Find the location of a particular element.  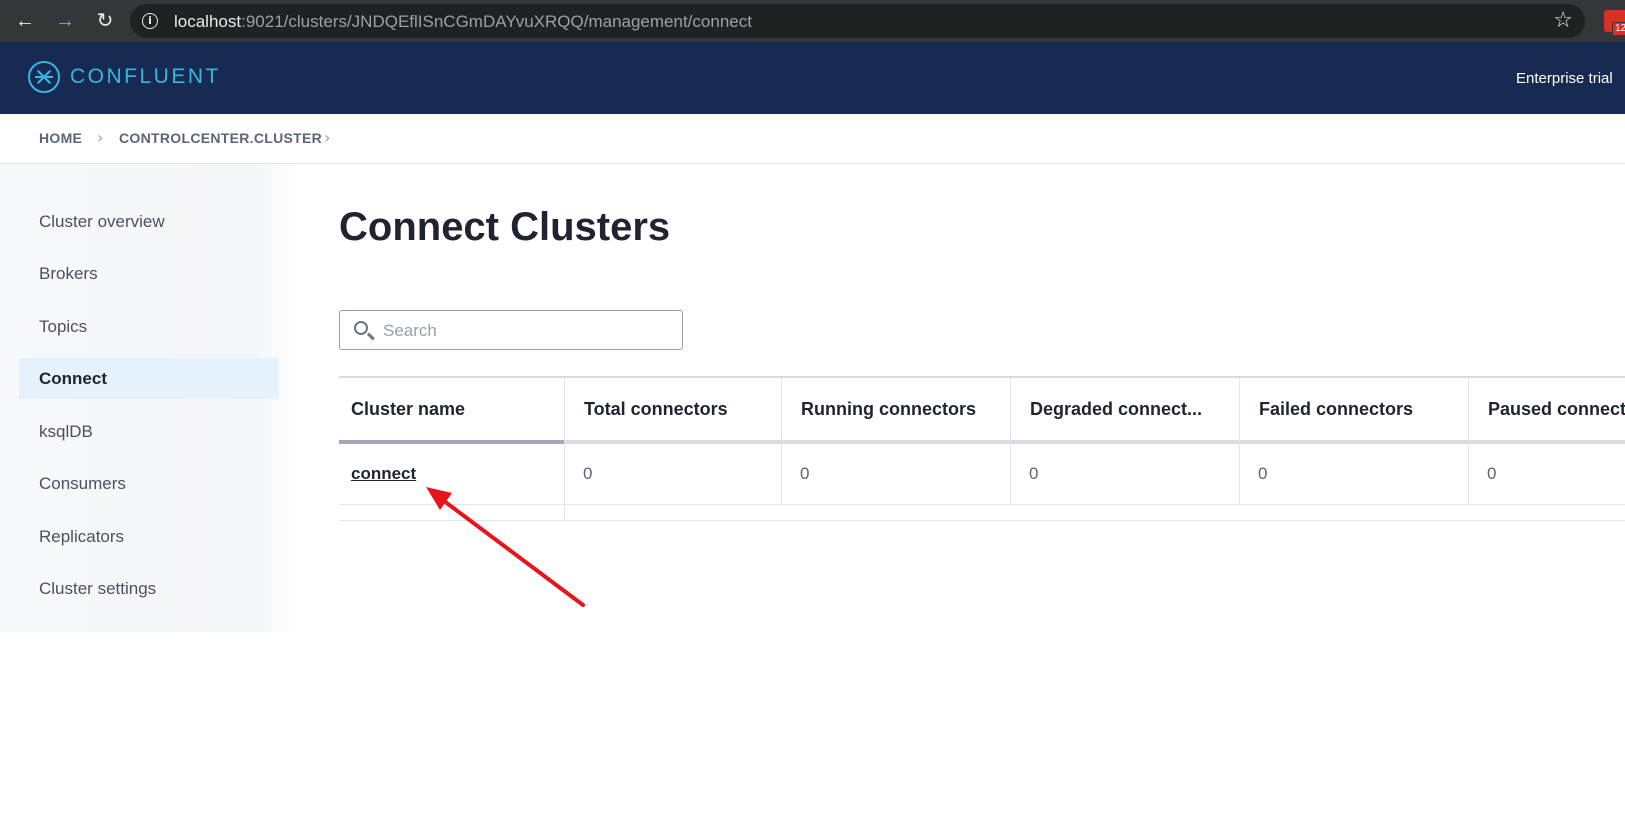

column-header-failed-connectors: Failed connectors is located at coordinates (1353, 411).